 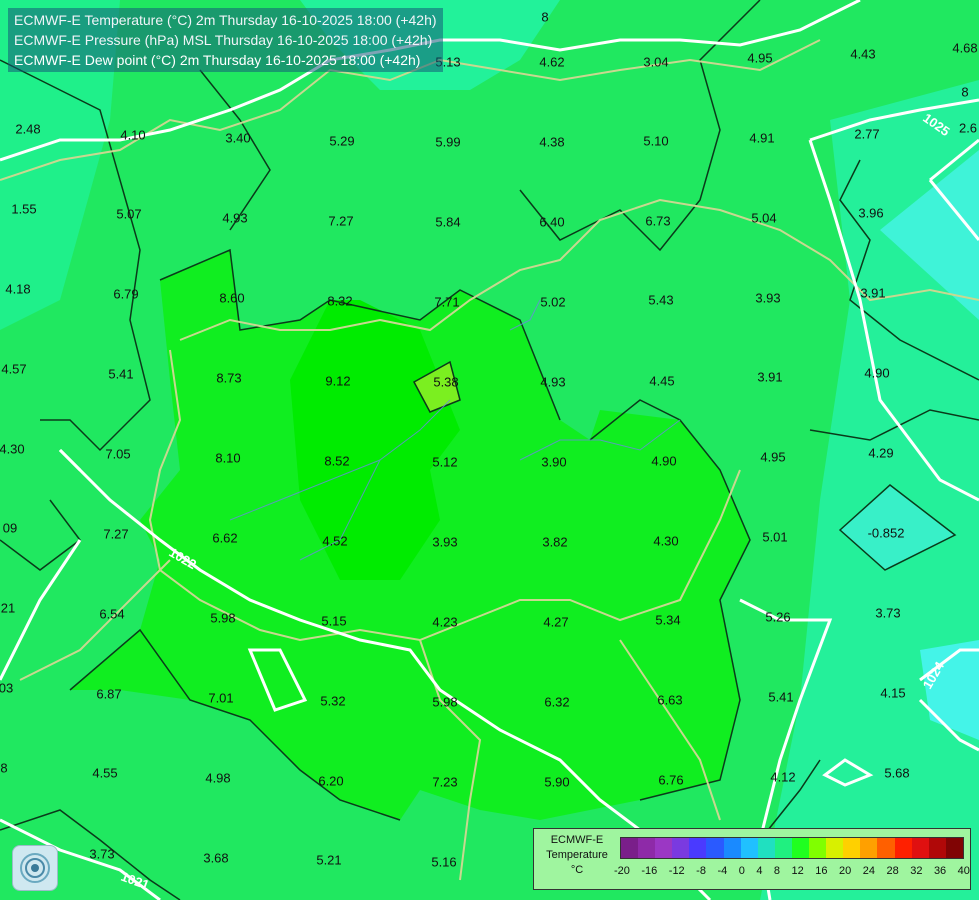 I want to click on ecmwf-logo, so click(x=35, y=868).